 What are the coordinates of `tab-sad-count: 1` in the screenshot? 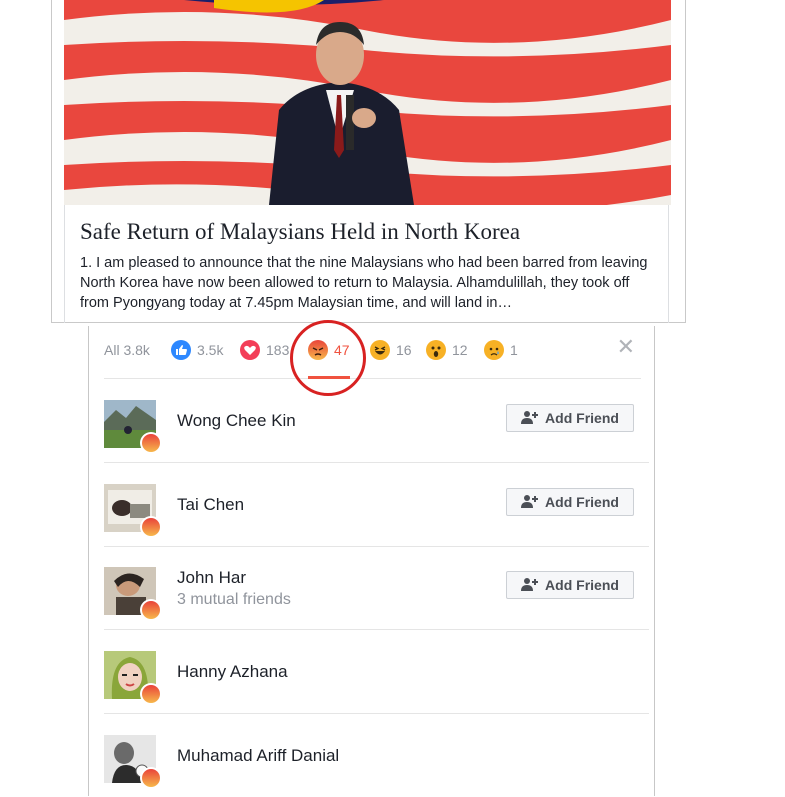 It's located at (514, 350).